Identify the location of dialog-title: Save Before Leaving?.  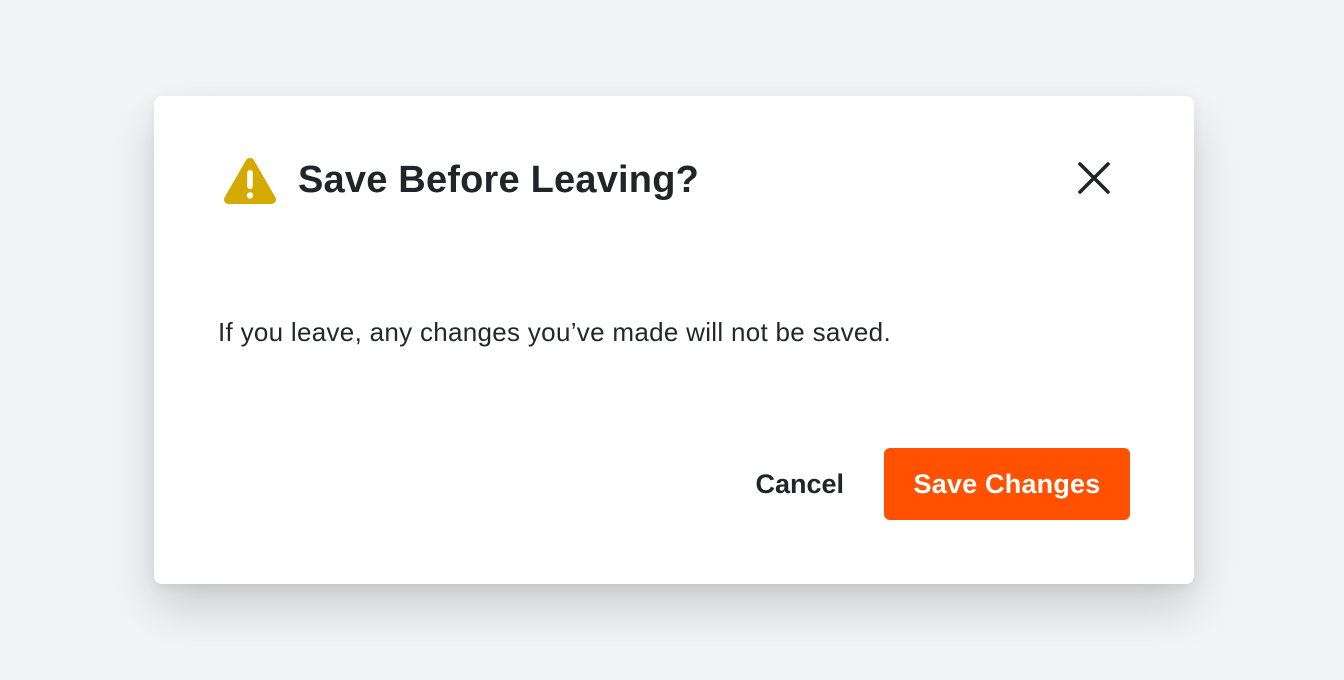
(499, 180).